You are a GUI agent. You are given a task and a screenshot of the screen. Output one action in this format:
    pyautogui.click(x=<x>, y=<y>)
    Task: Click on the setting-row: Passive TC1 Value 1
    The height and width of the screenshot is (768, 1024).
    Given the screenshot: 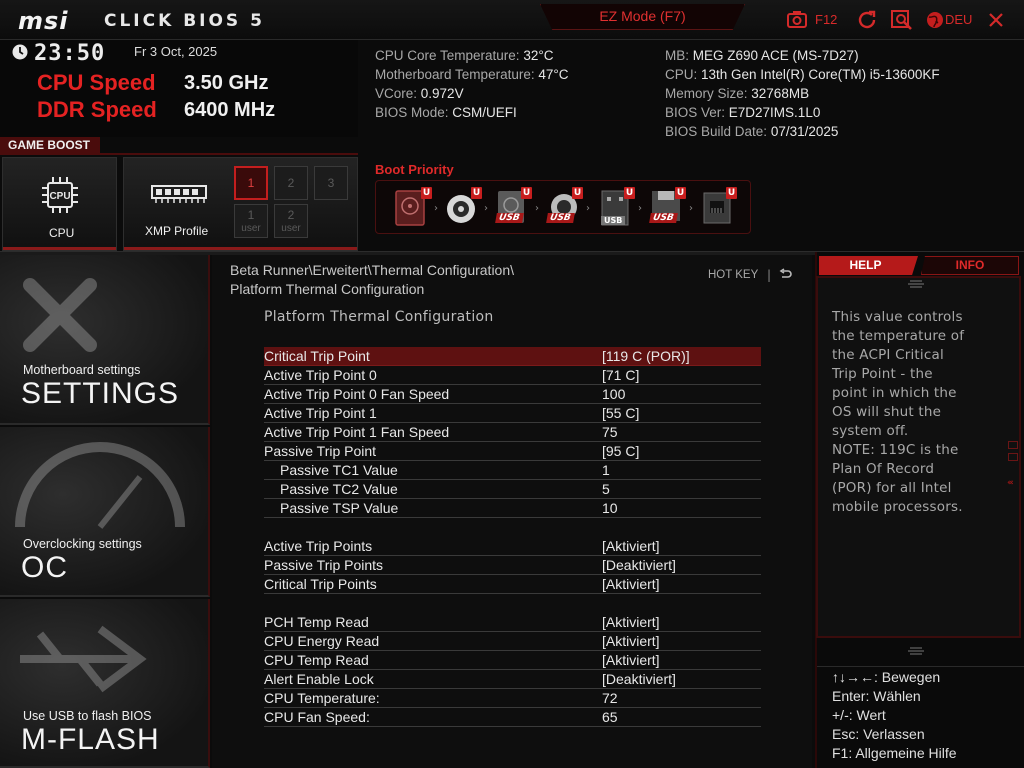 What is the action you would take?
    pyautogui.click(x=512, y=470)
    